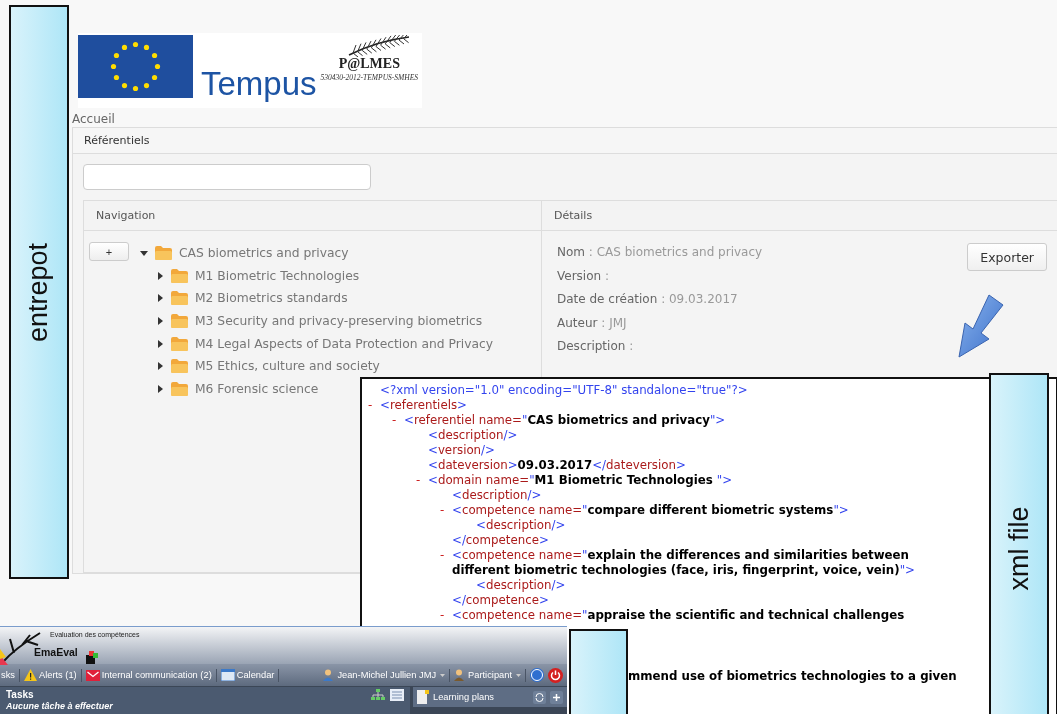  Describe the element at coordinates (490, 675) in the screenshot. I see `role-menu: Participant` at that location.